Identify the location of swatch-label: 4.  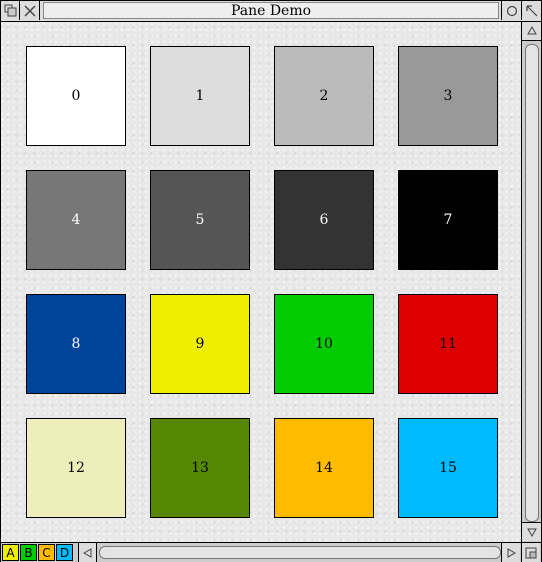
(76, 220).